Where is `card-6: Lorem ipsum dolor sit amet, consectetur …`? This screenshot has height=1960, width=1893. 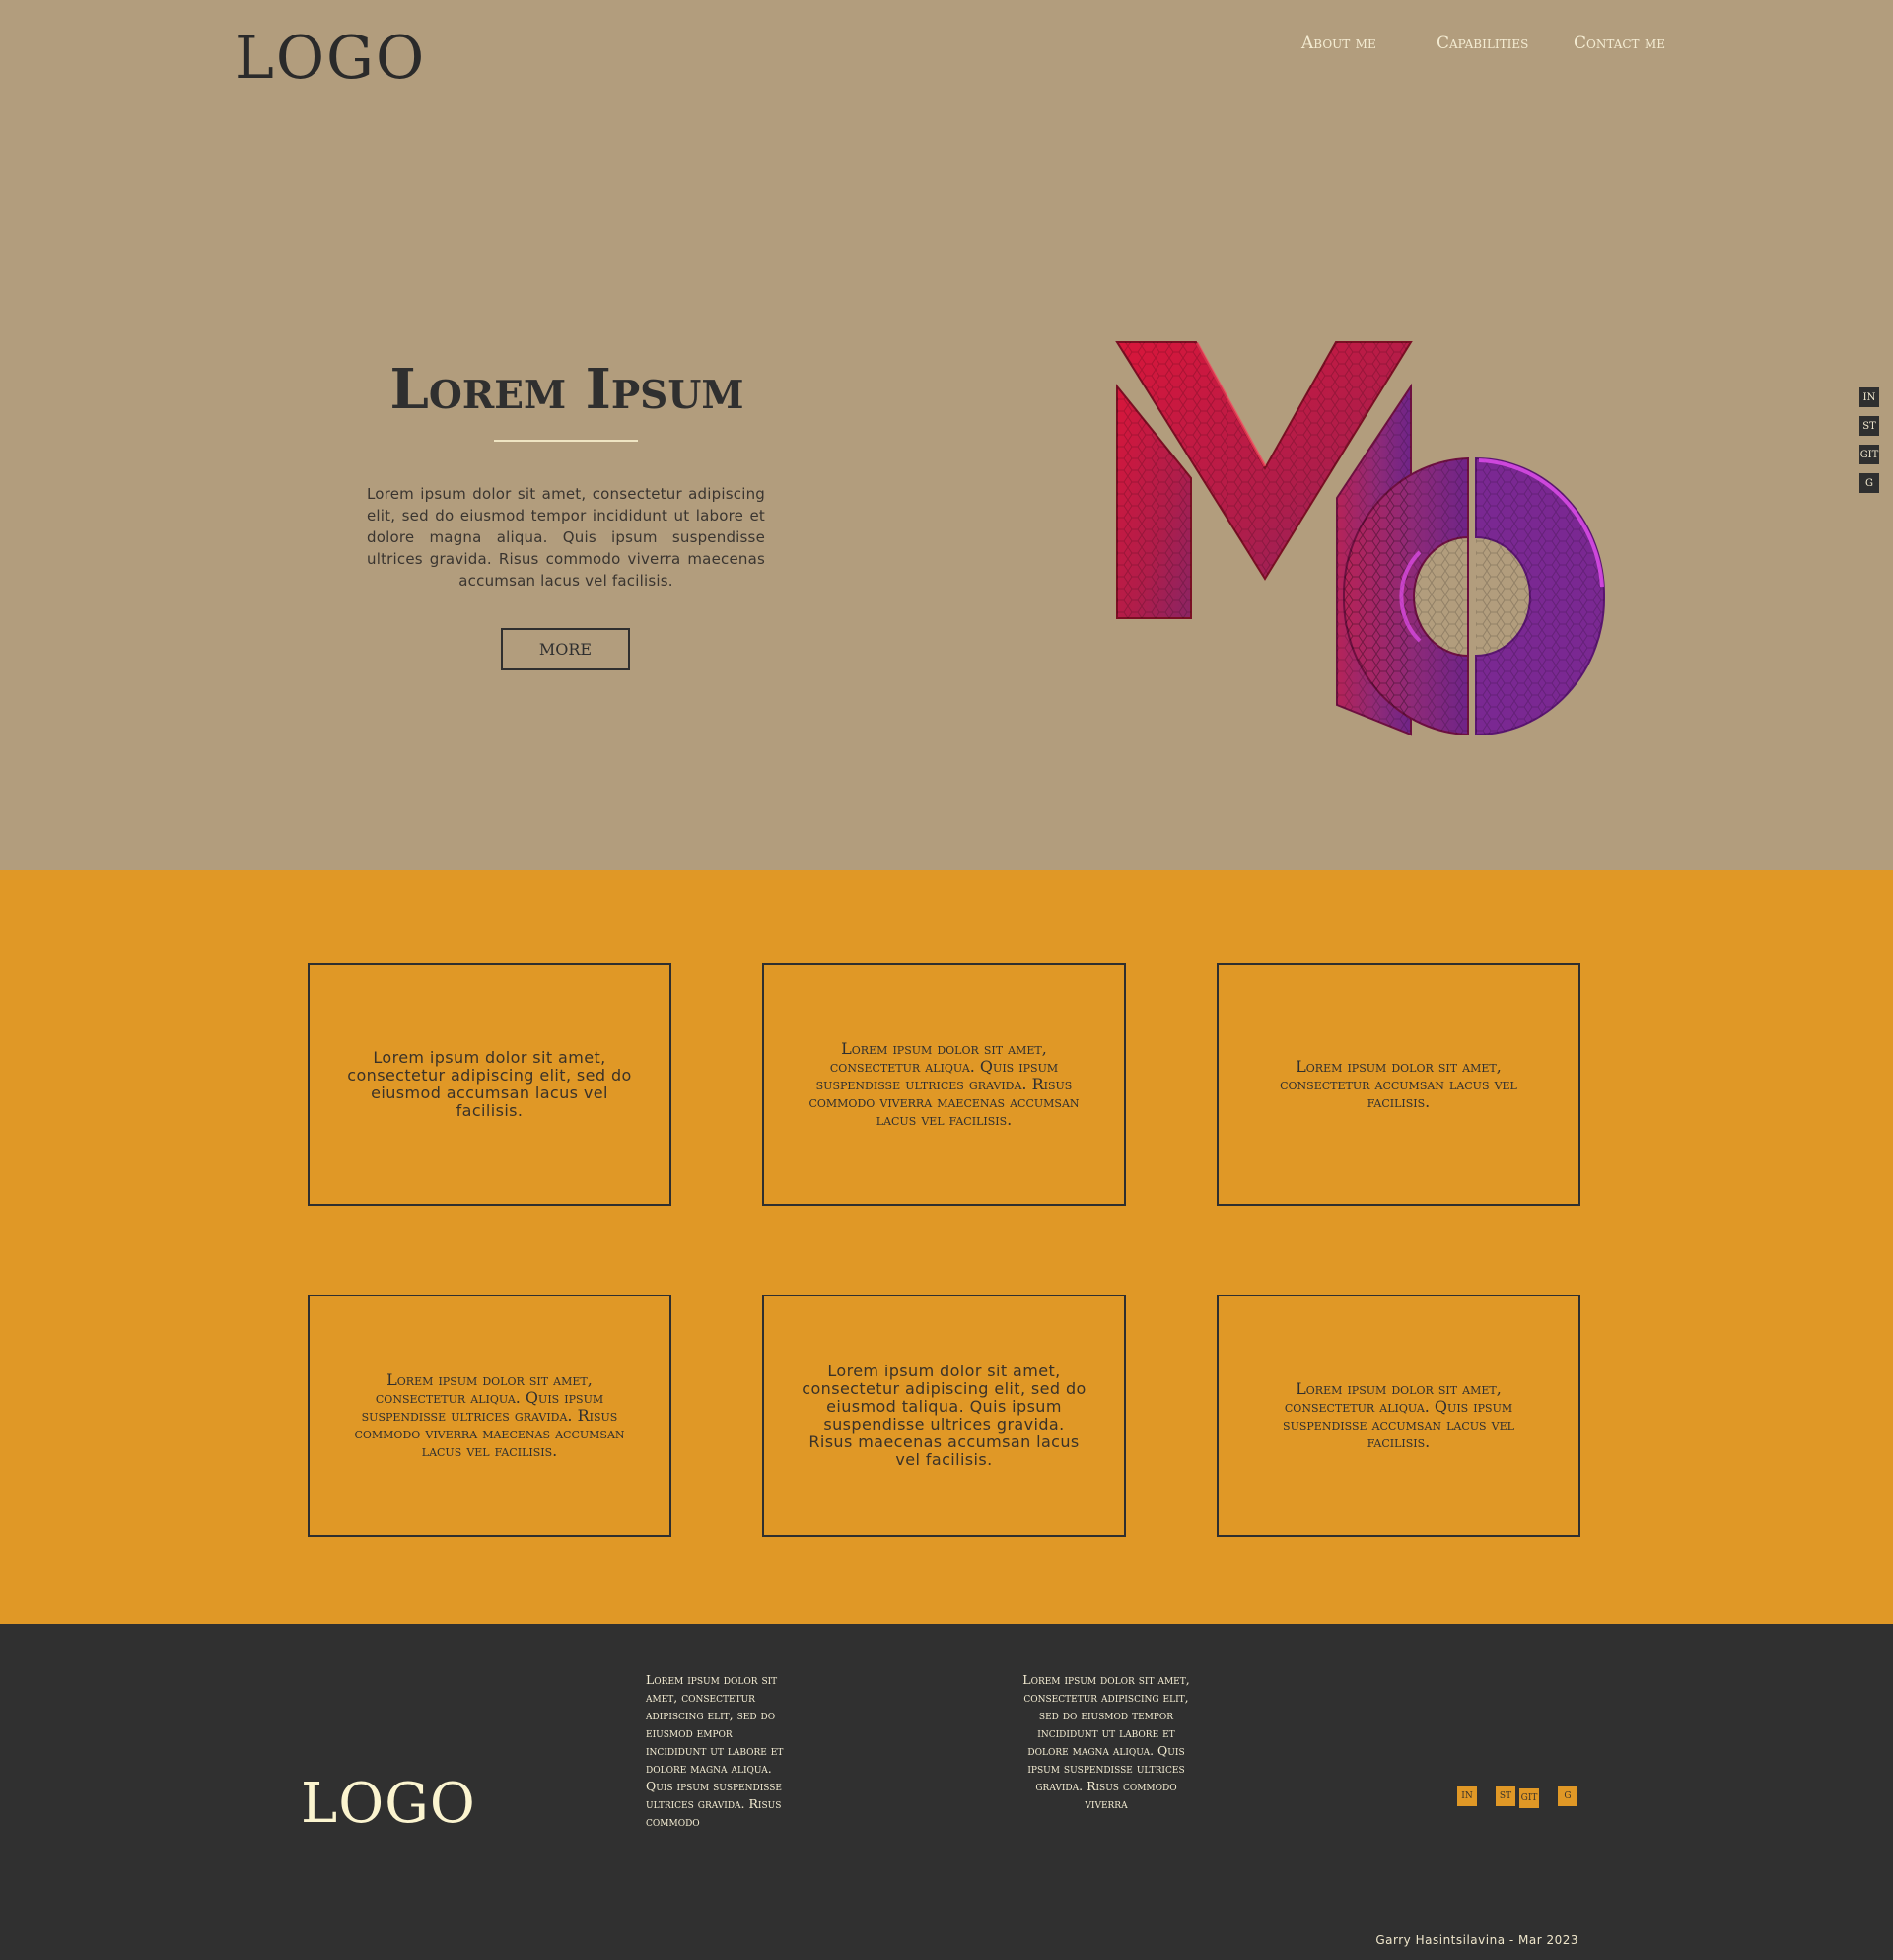 card-6: Lorem ipsum dolor sit amet, consectetur … is located at coordinates (1399, 1416).